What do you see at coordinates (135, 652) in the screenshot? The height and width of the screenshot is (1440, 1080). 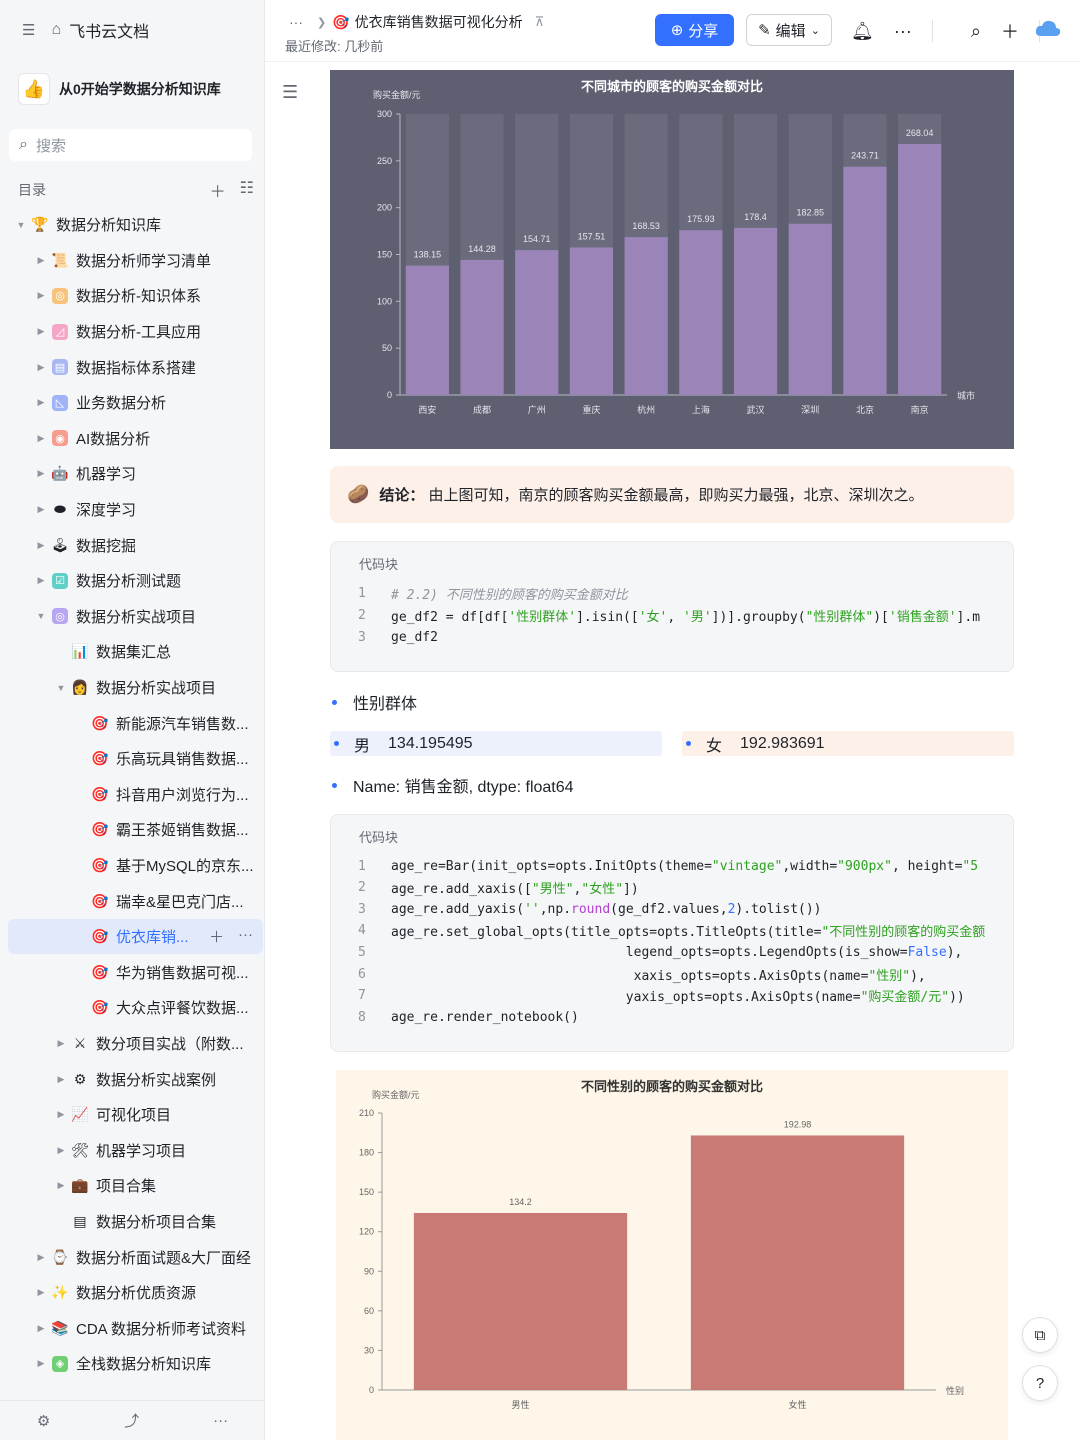 I see `sidebar-item: 📊 数据集汇总` at bounding box center [135, 652].